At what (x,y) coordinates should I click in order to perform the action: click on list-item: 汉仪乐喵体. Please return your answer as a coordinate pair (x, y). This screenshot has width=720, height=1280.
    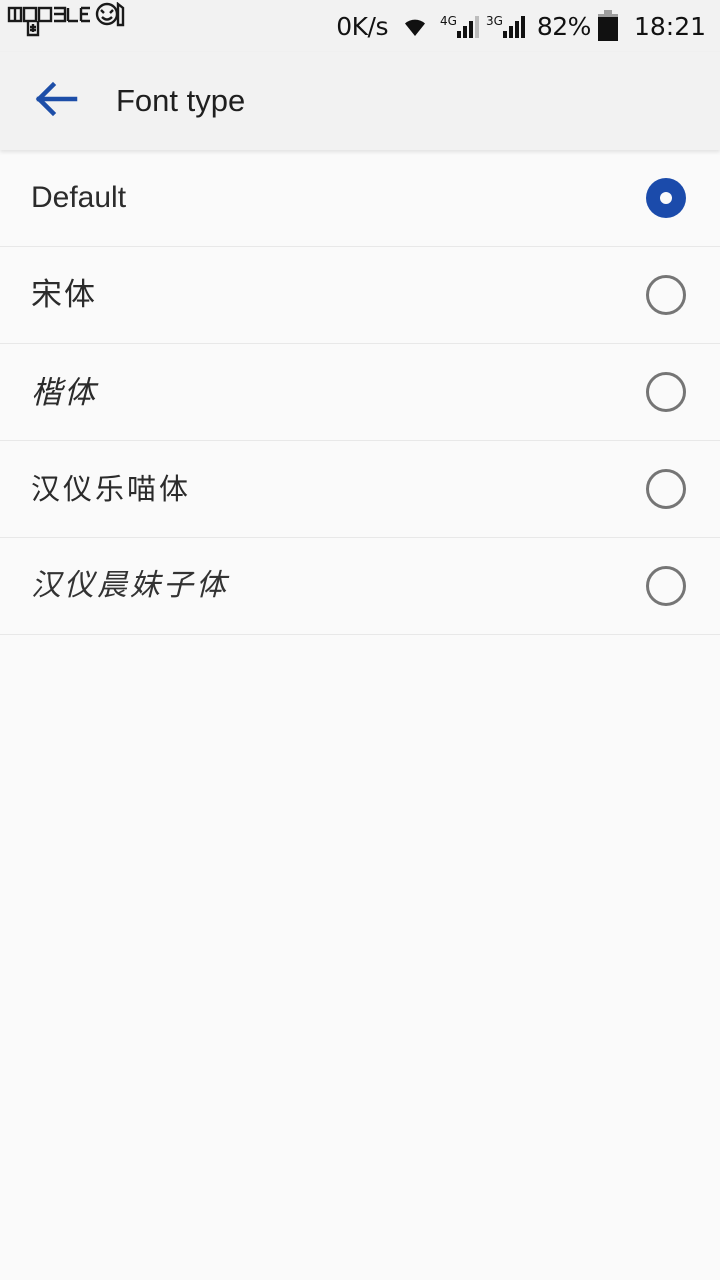
    Looking at the image, I should click on (360, 489).